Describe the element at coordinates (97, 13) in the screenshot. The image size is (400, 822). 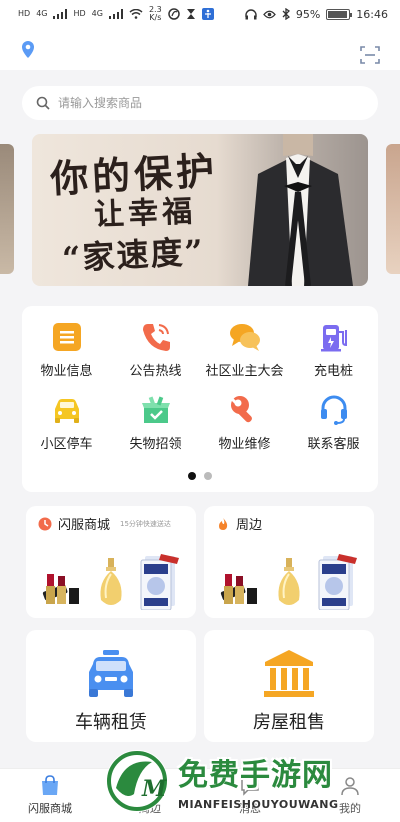
I see `network-label-2: 4G` at that location.